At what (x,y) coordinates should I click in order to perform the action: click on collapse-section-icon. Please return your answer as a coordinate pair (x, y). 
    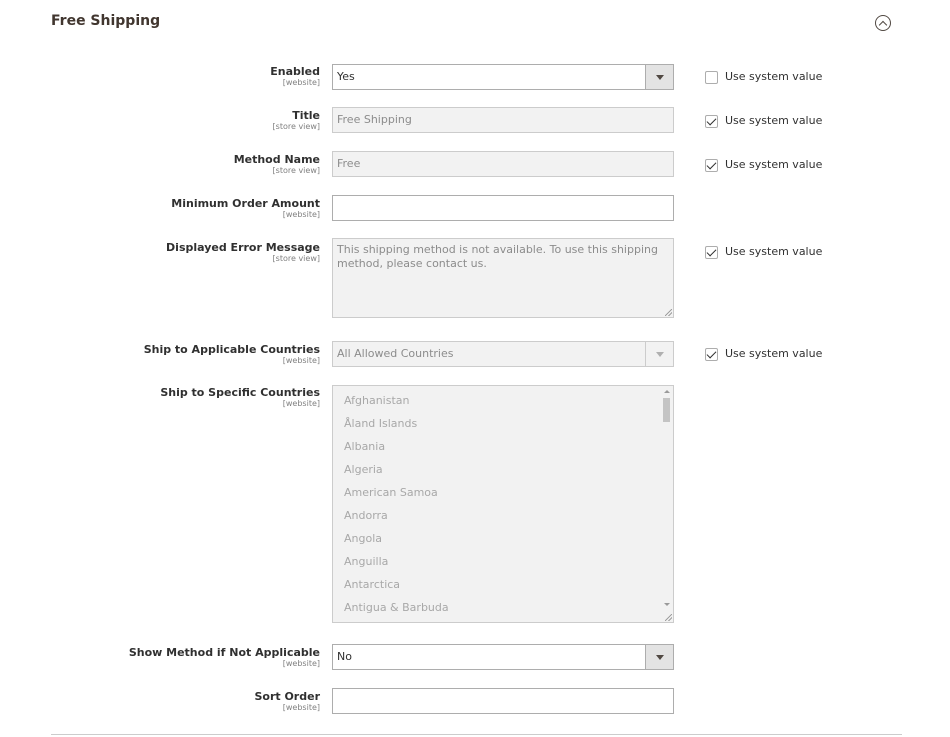
    Looking at the image, I should click on (883, 23).